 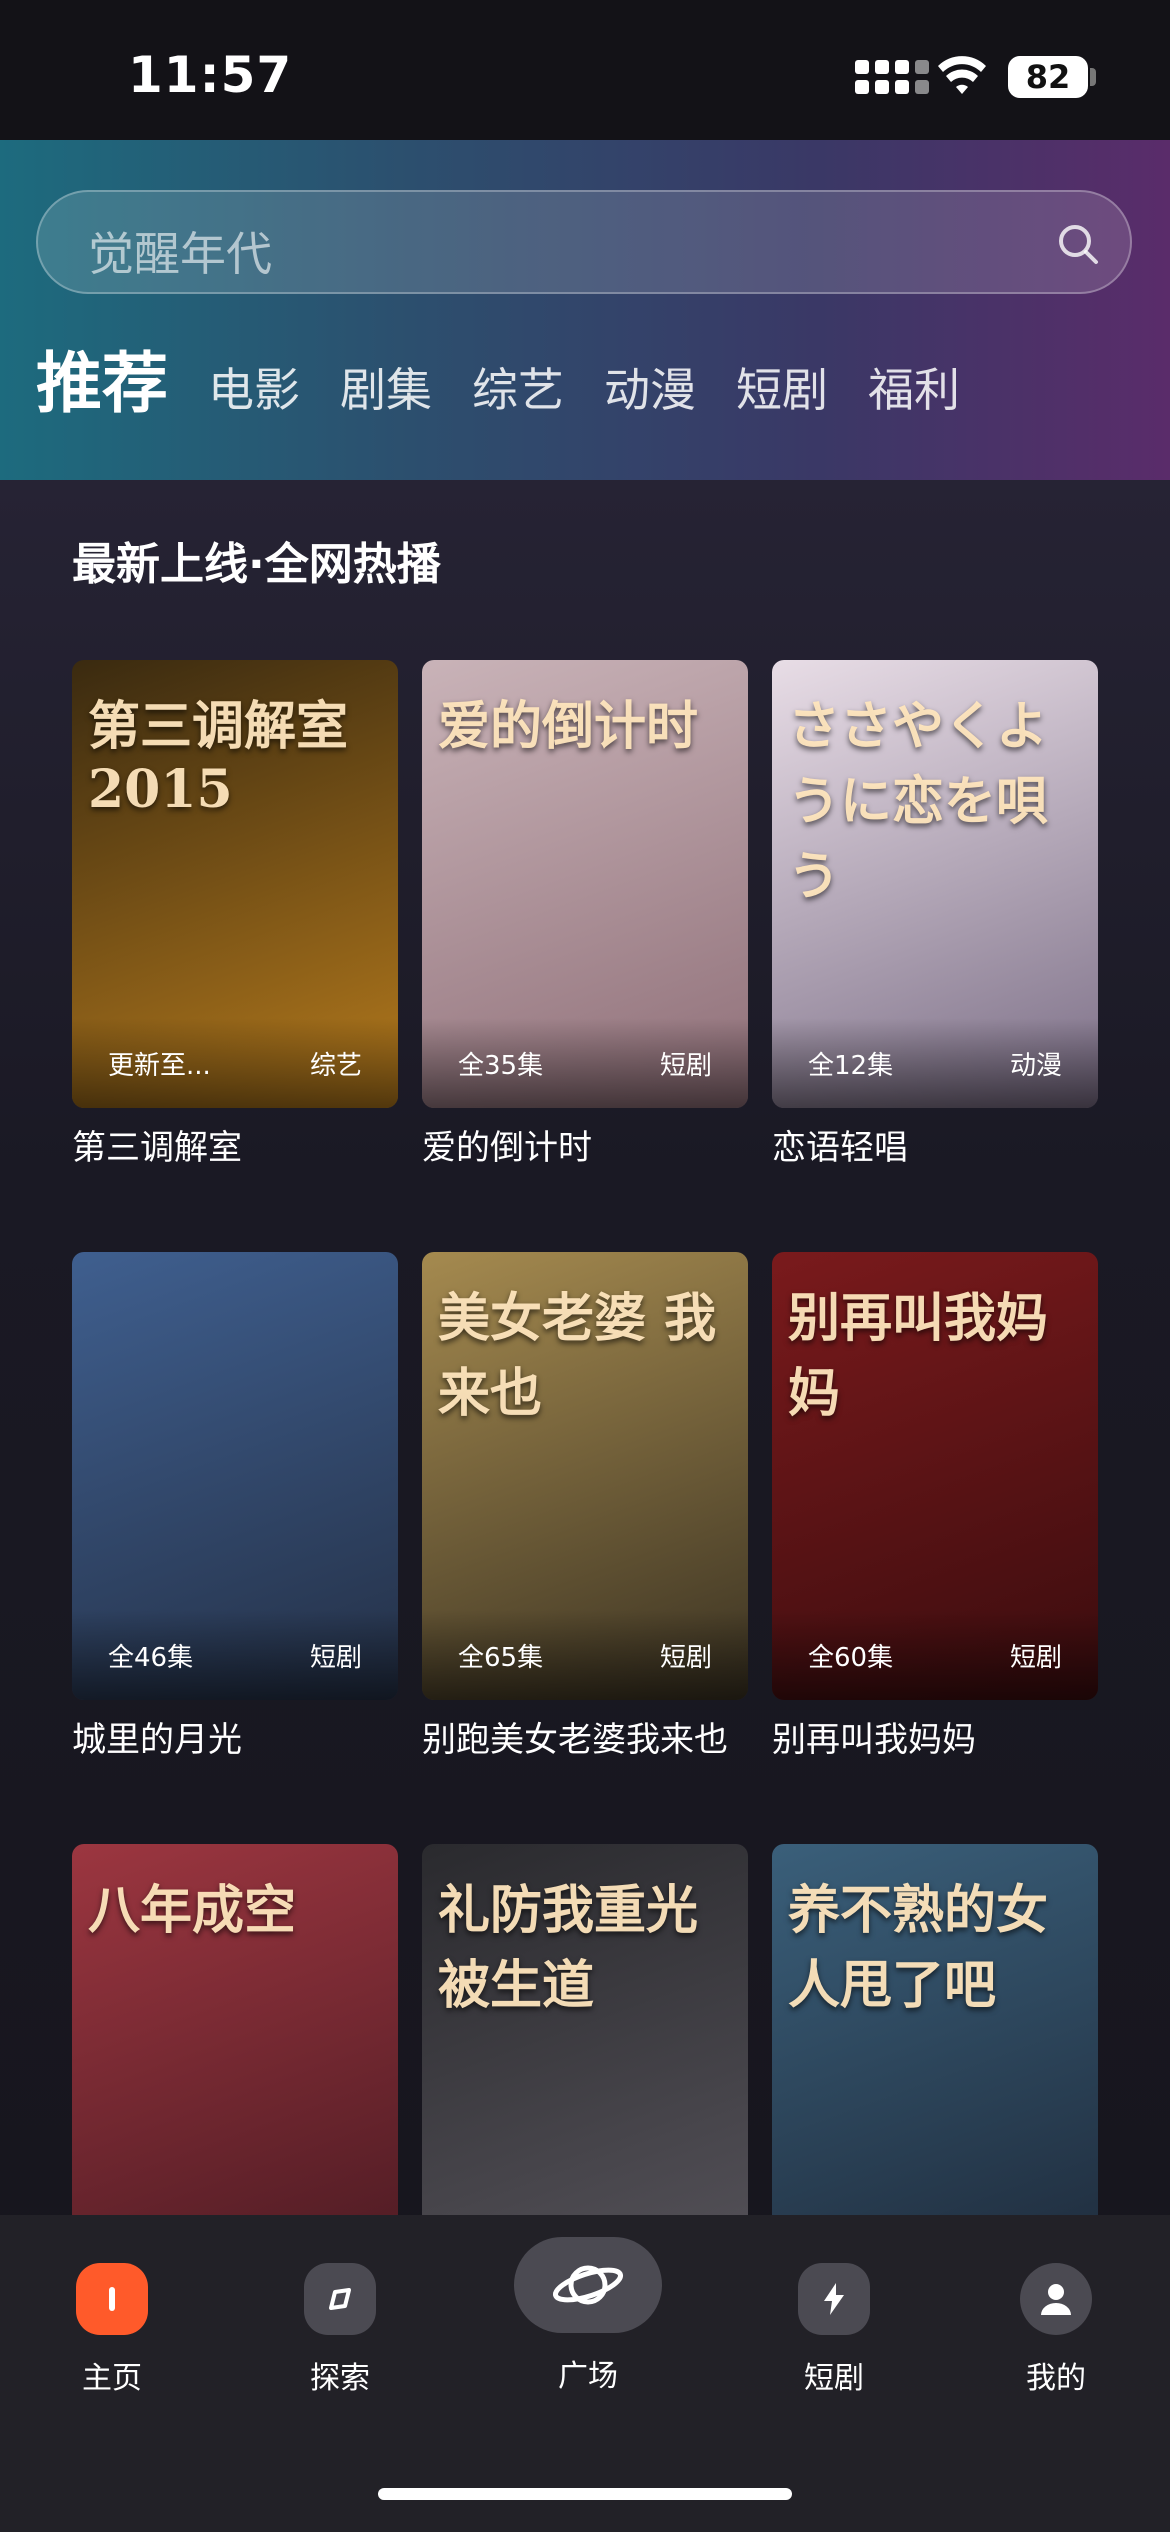 What do you see at coordinates (501, 1658) in the screenshot?
I see `episode-count: 全65集` at bounding box center [501, 1658].